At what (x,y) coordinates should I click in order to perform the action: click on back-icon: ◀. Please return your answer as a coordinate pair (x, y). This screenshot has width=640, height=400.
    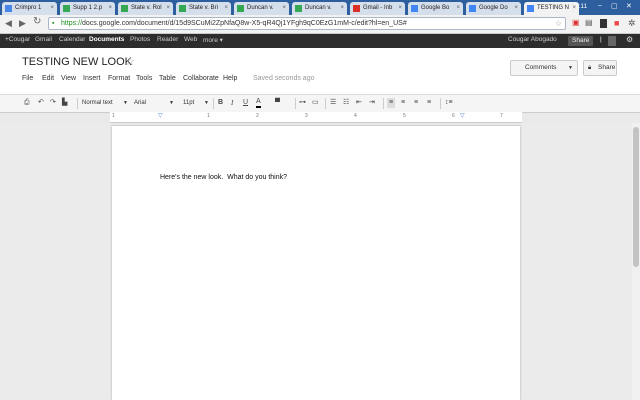
    Looking at the image, I should click on (8, 23).